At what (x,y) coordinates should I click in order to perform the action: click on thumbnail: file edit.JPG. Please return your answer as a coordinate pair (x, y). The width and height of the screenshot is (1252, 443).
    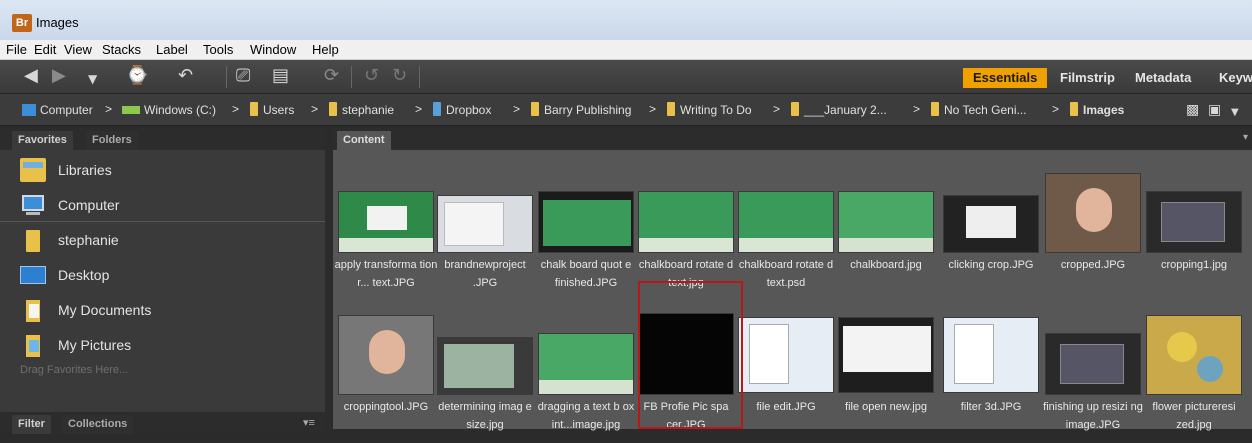
    Looking at the image, I should click on (786, 369).